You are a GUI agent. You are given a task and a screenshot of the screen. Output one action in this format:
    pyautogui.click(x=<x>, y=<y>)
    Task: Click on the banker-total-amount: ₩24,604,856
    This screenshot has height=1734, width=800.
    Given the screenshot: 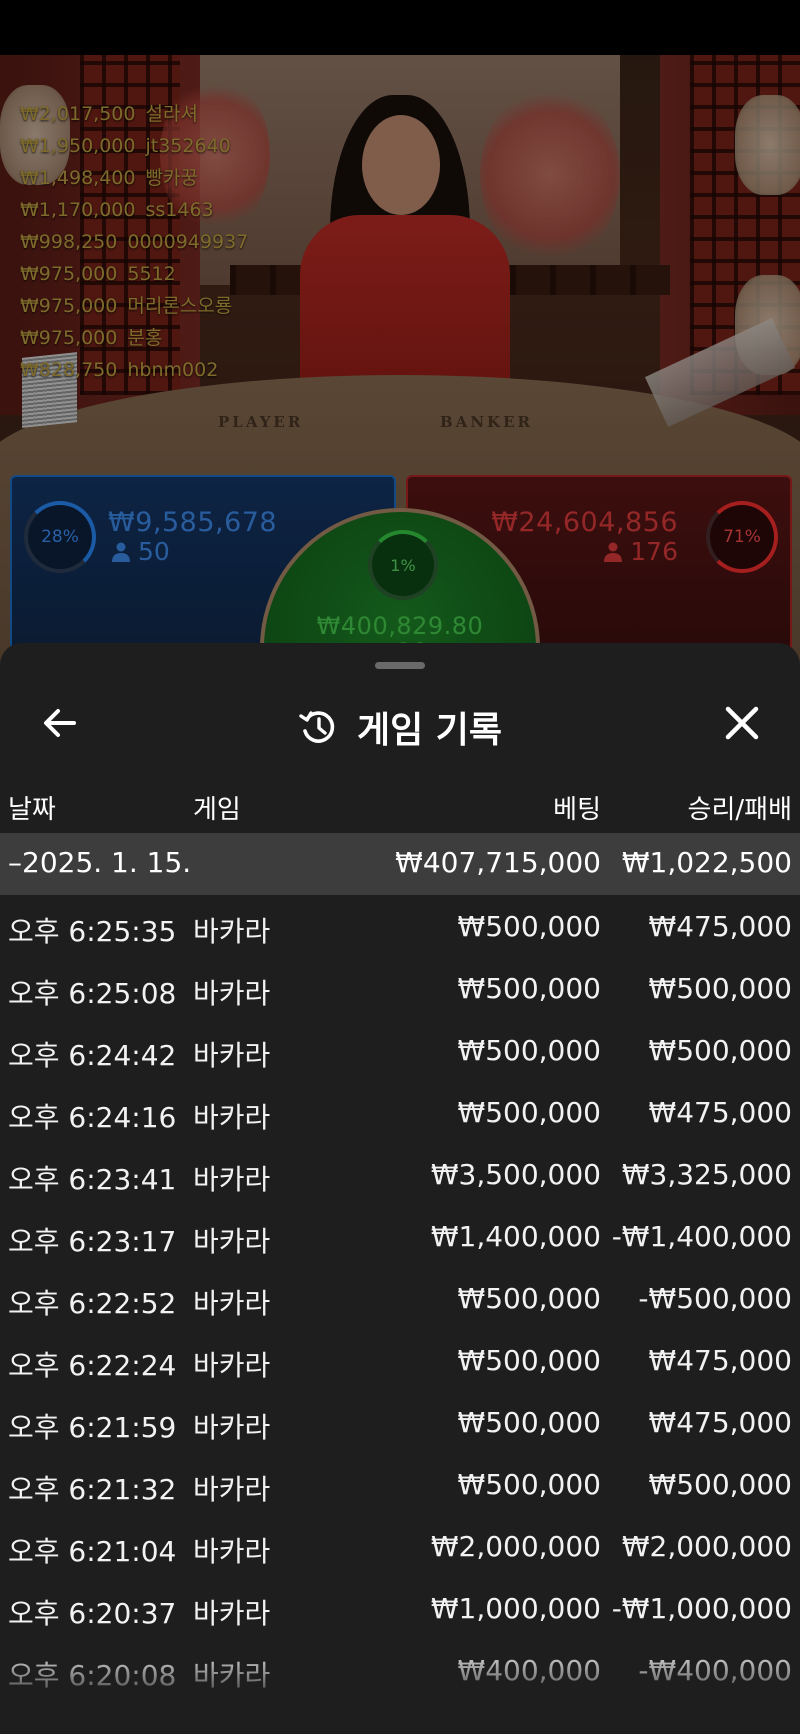 What is the action you would take?
    pyautogui.click(x=584, y=522)
    